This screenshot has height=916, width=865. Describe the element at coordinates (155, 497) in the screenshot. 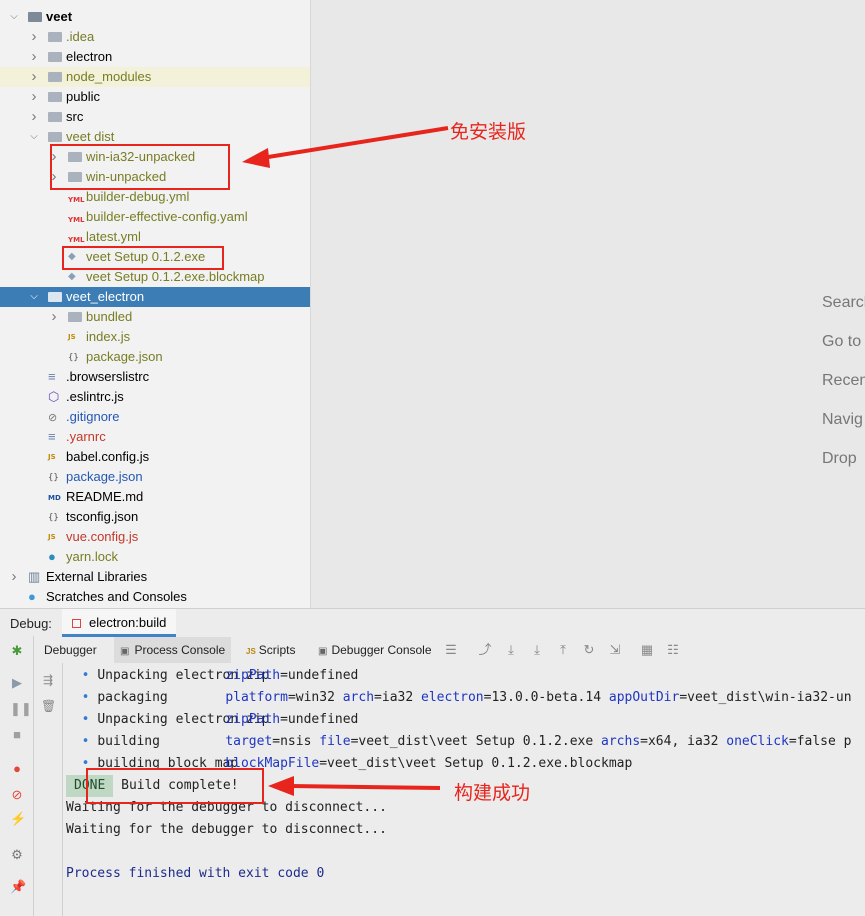

I see `tree-item: MD README.md` at that location.